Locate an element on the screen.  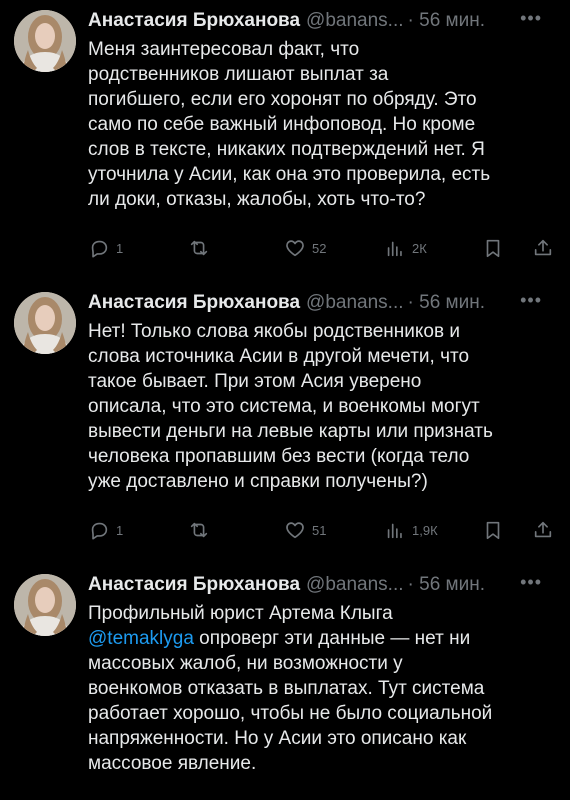
views-button: 1,9К is located at coordinates (411, 530).